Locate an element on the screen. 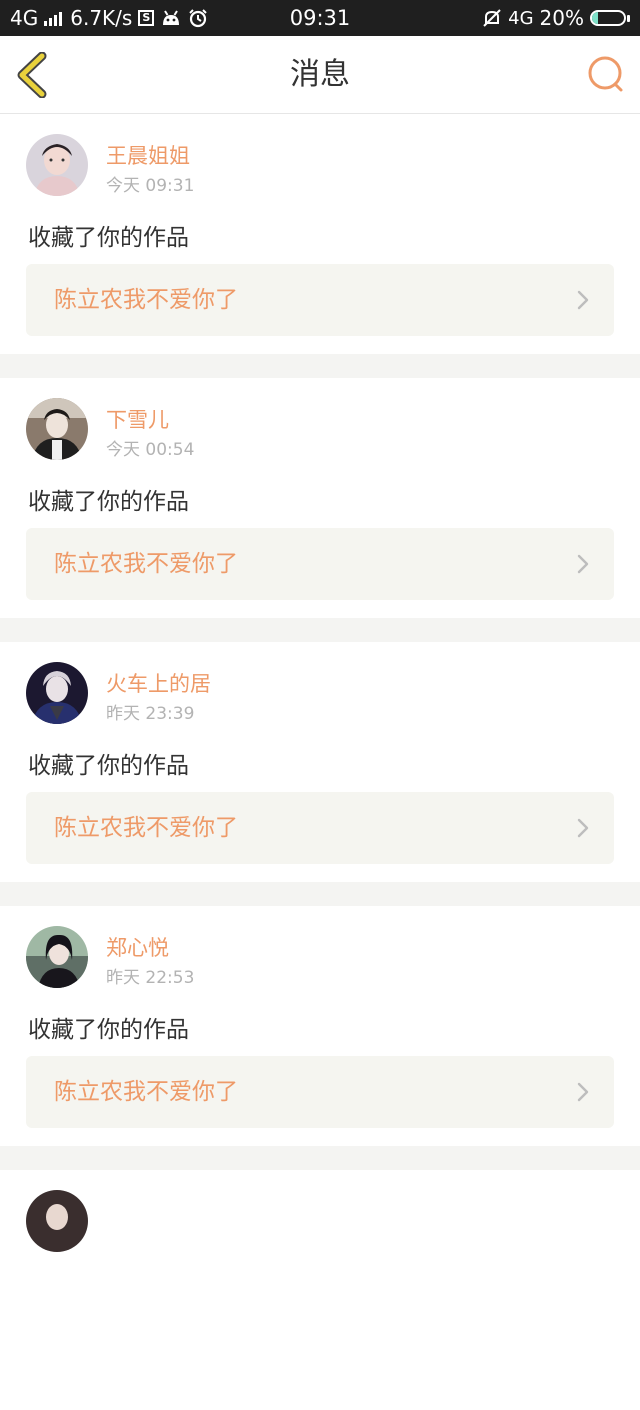 This screenshot has height=1410, width=640. search-icon is located at coordinates (605, 74).